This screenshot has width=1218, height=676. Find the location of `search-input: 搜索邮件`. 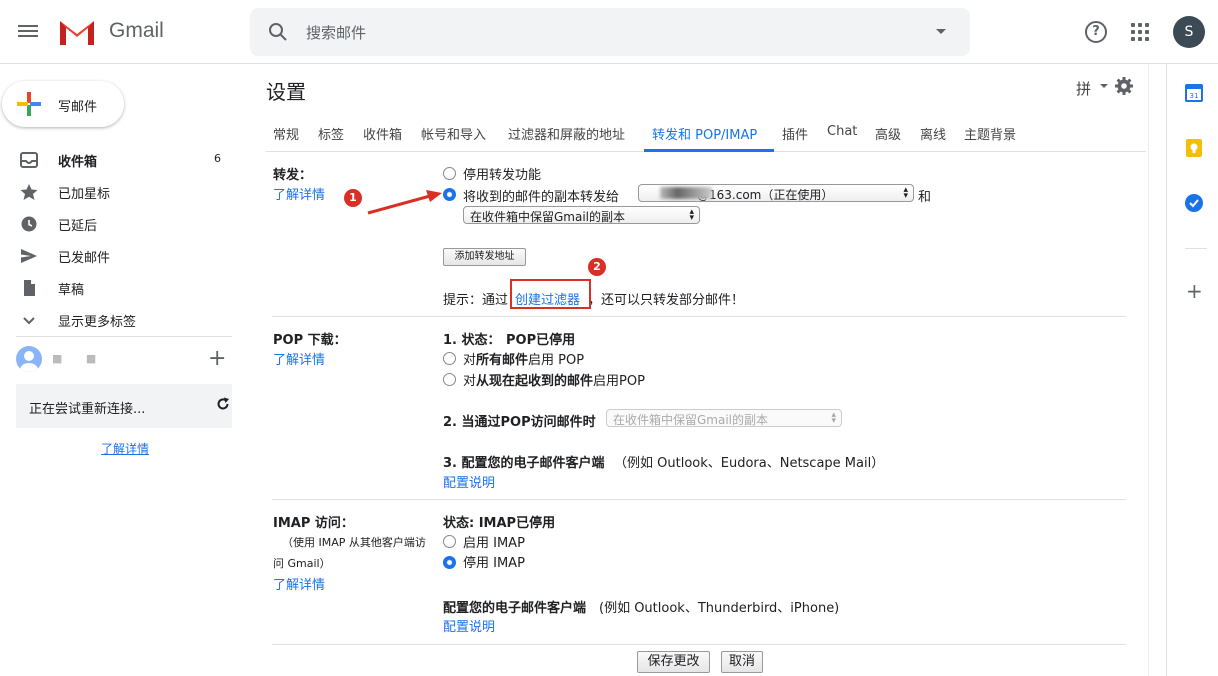

search-input: 搜索邮件 is located at coordinates (336, 32).